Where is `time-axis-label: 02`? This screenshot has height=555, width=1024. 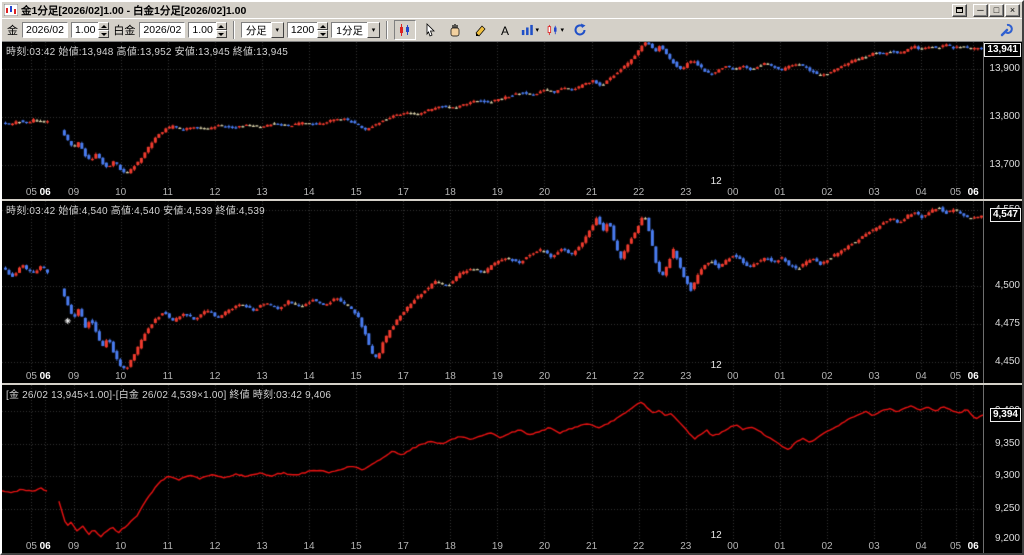 time-axis-label: 02 is located at coordinates (827, 192).